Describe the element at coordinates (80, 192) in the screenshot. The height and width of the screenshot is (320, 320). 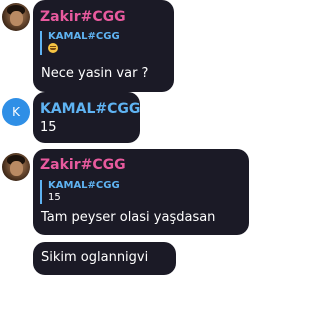
I see `reply-quote: KAMAL#CGG 15` at that location.